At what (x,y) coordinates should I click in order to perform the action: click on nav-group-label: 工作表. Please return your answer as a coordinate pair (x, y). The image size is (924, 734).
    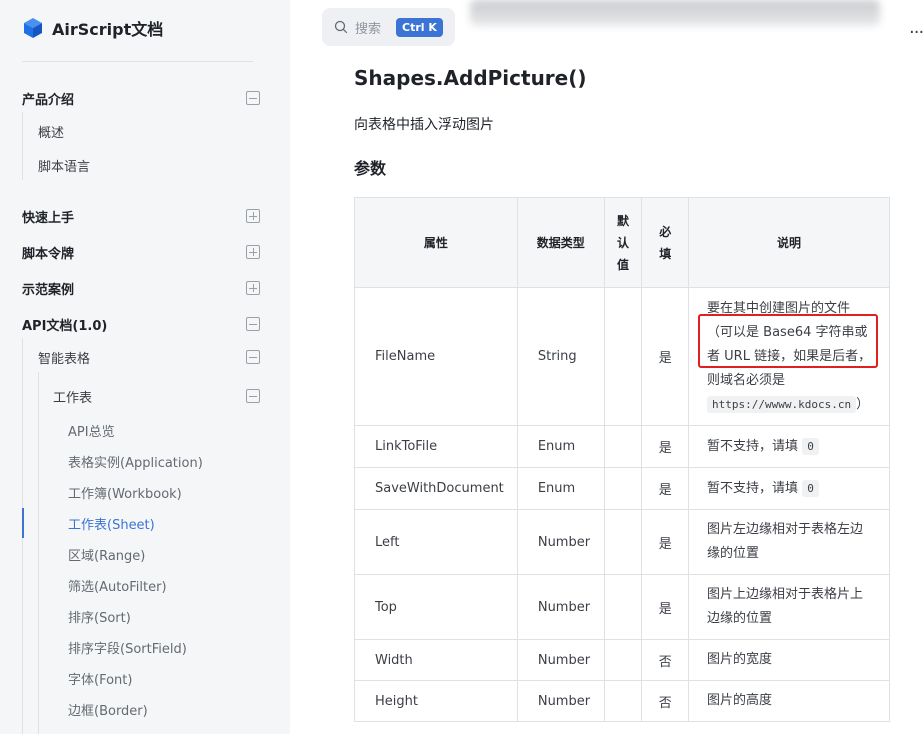
    Looking at the image, I should click on (73, 398).